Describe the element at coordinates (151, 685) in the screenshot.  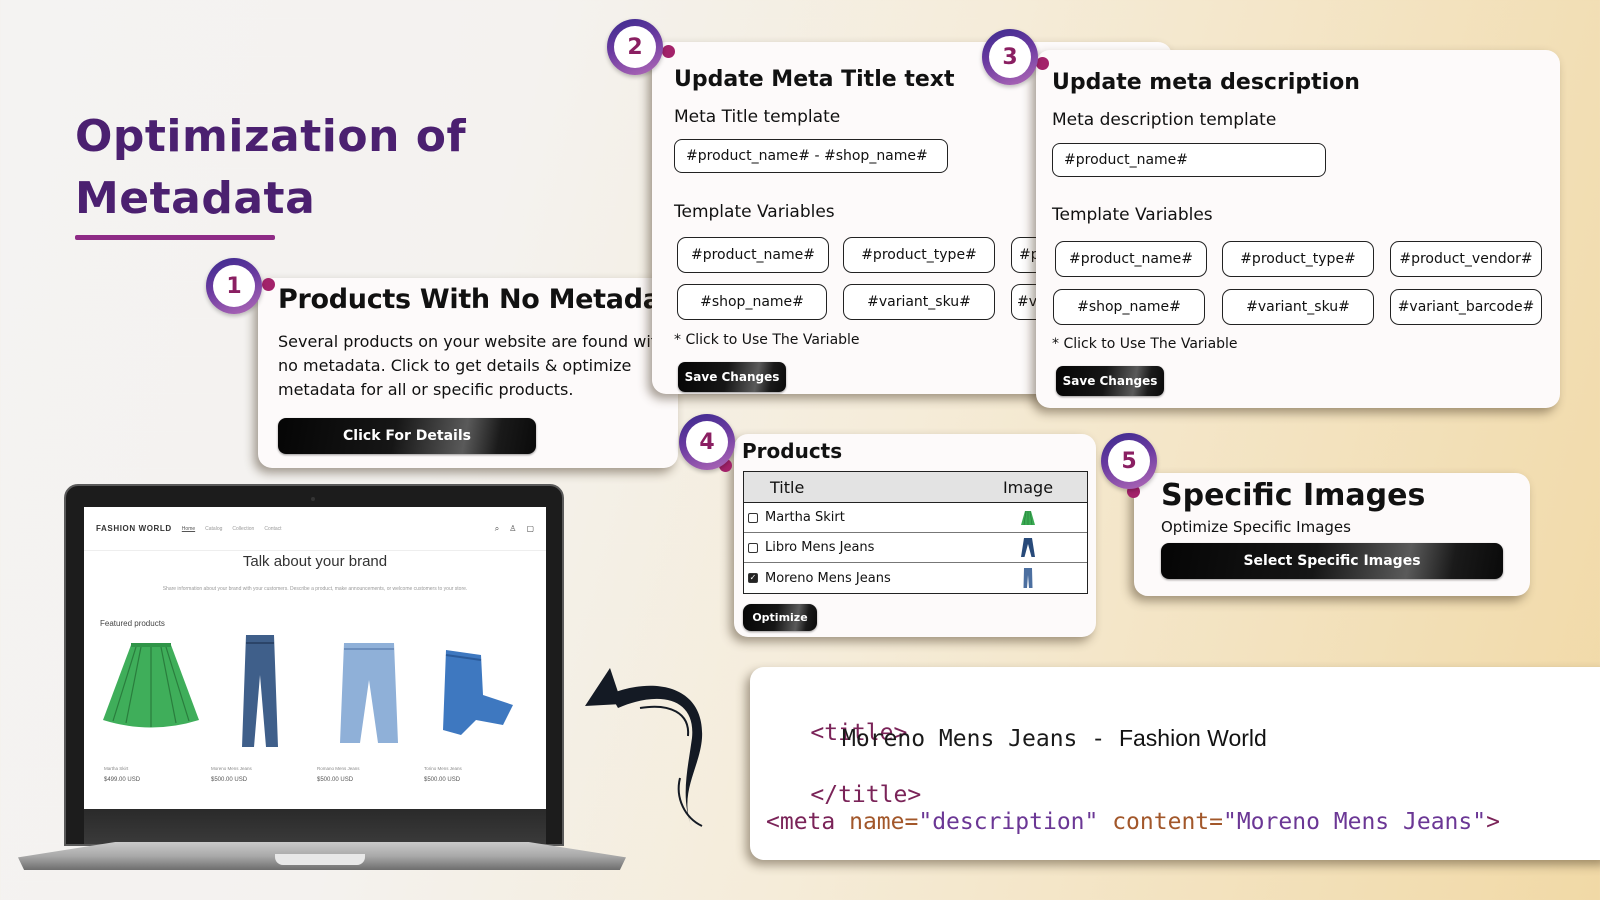
I see `green-skirt-image` at that location.